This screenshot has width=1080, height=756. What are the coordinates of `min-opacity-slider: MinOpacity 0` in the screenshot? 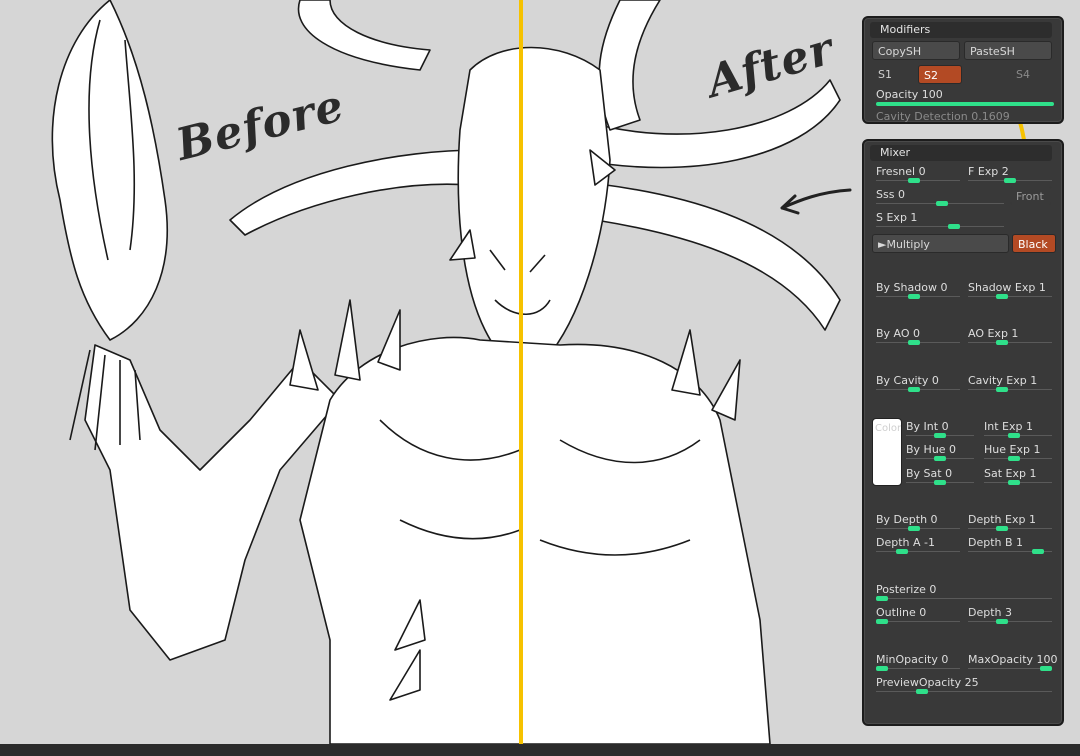 It's located at (918, 662).